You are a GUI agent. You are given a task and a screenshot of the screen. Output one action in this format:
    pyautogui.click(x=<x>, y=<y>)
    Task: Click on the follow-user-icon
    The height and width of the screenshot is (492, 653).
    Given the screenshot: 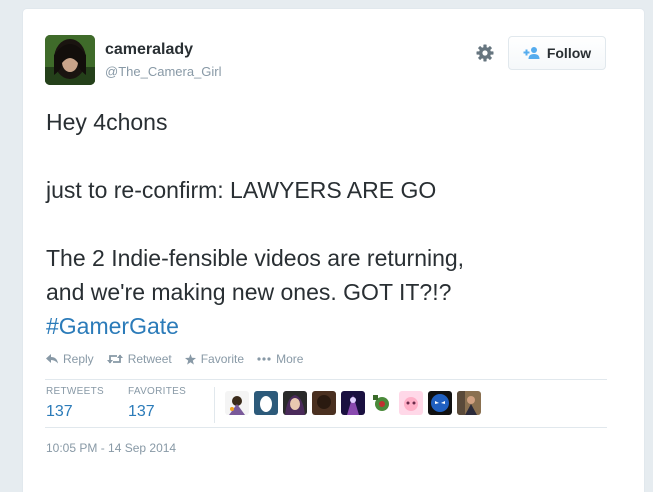 What is the action you would take?
    pyautogui.click(x=531, y=53)
    